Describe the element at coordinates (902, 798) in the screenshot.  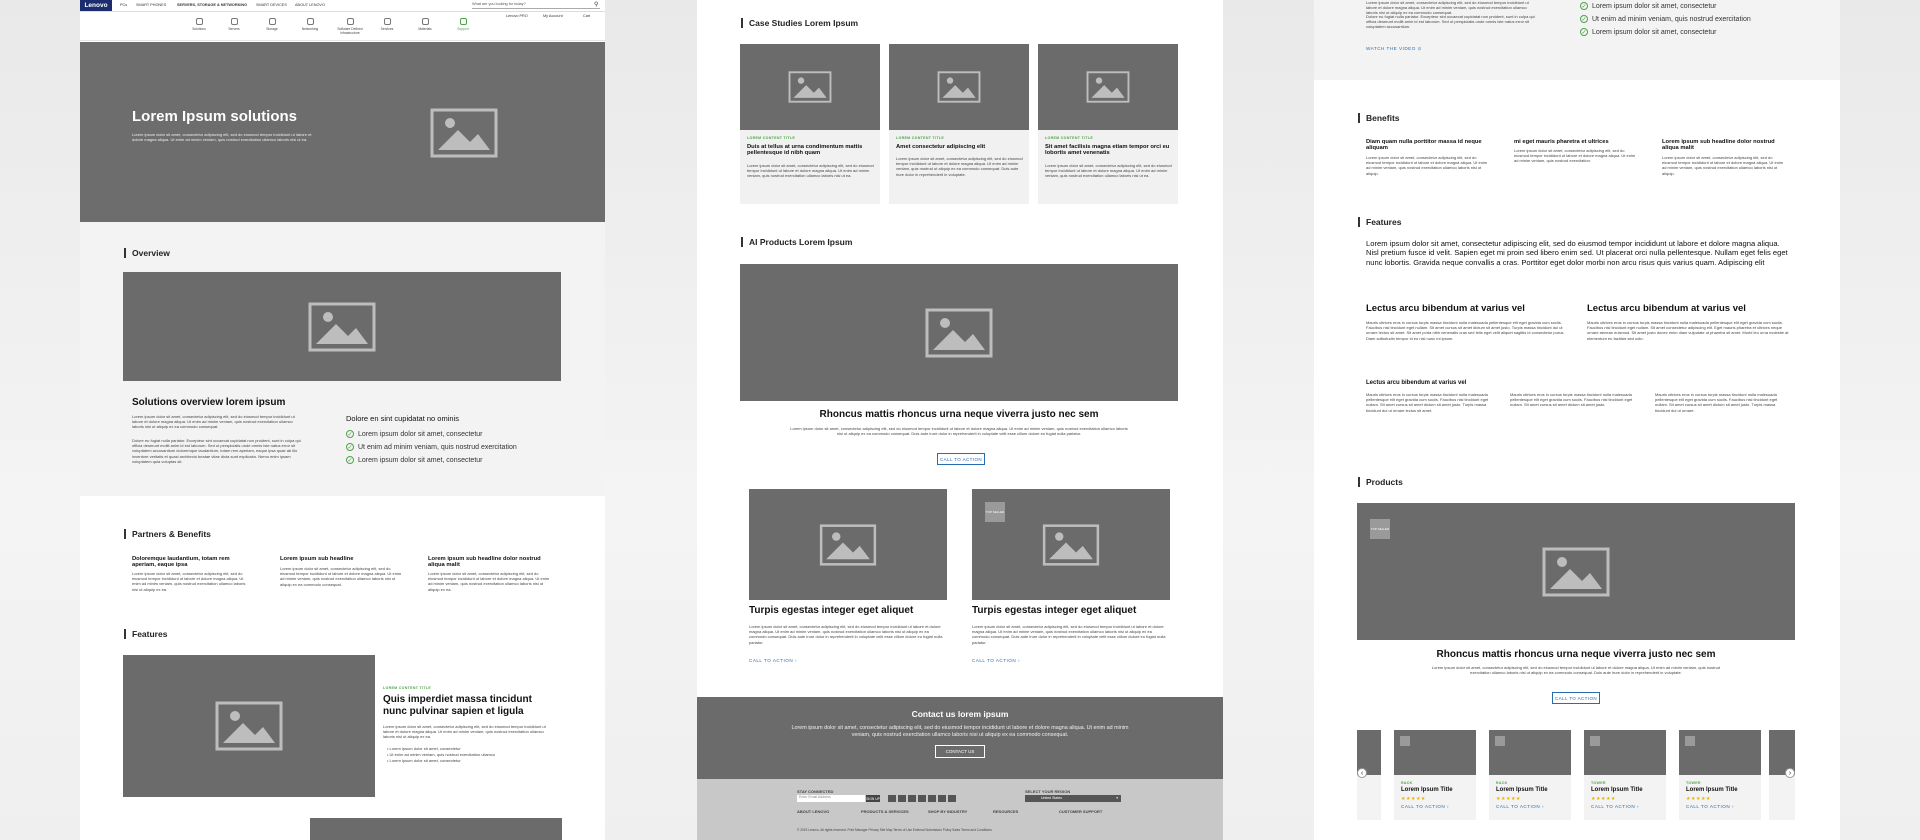
I see `twitter-icon` at that location.